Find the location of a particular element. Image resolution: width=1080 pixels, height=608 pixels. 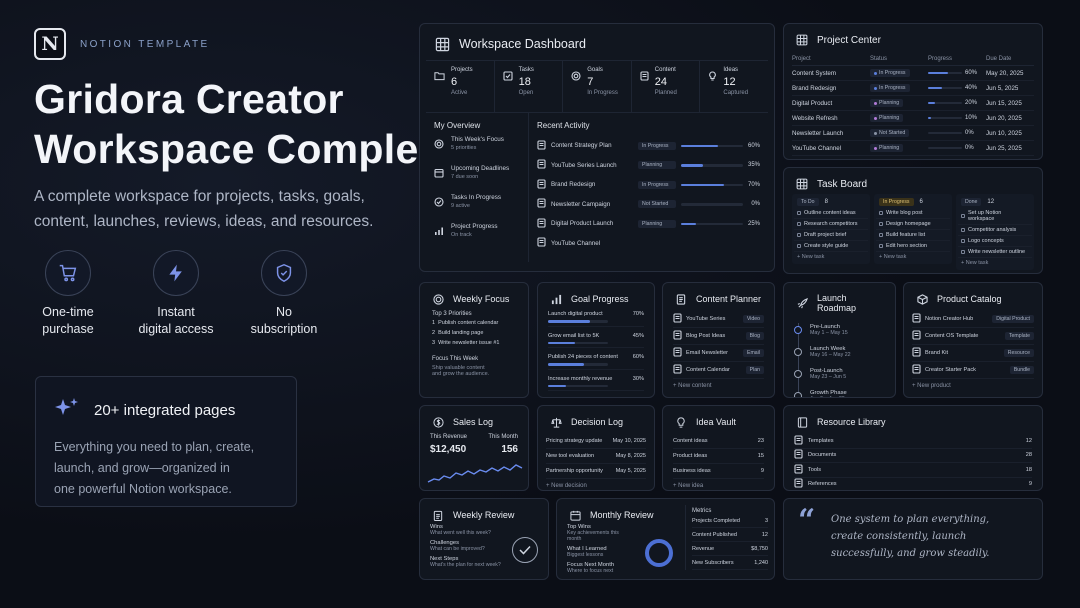

overview-item: Project Progress On track is located at coordinates (477, 232).